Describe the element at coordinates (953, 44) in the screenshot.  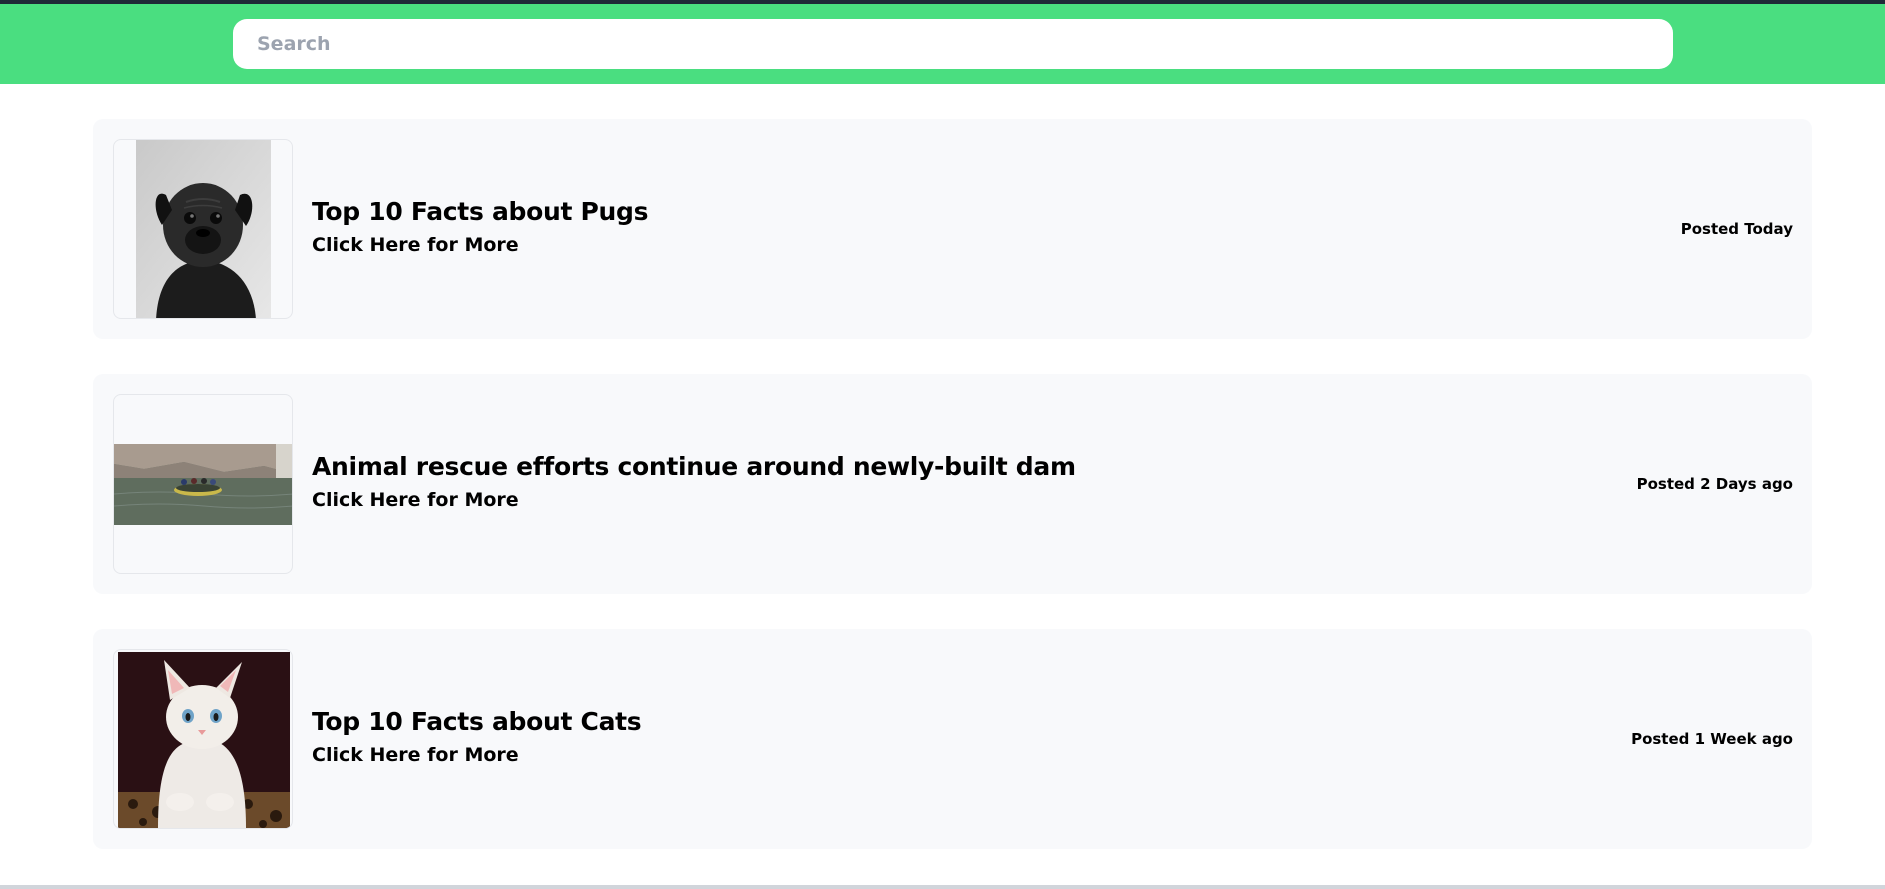
I see `search-input` at that location.